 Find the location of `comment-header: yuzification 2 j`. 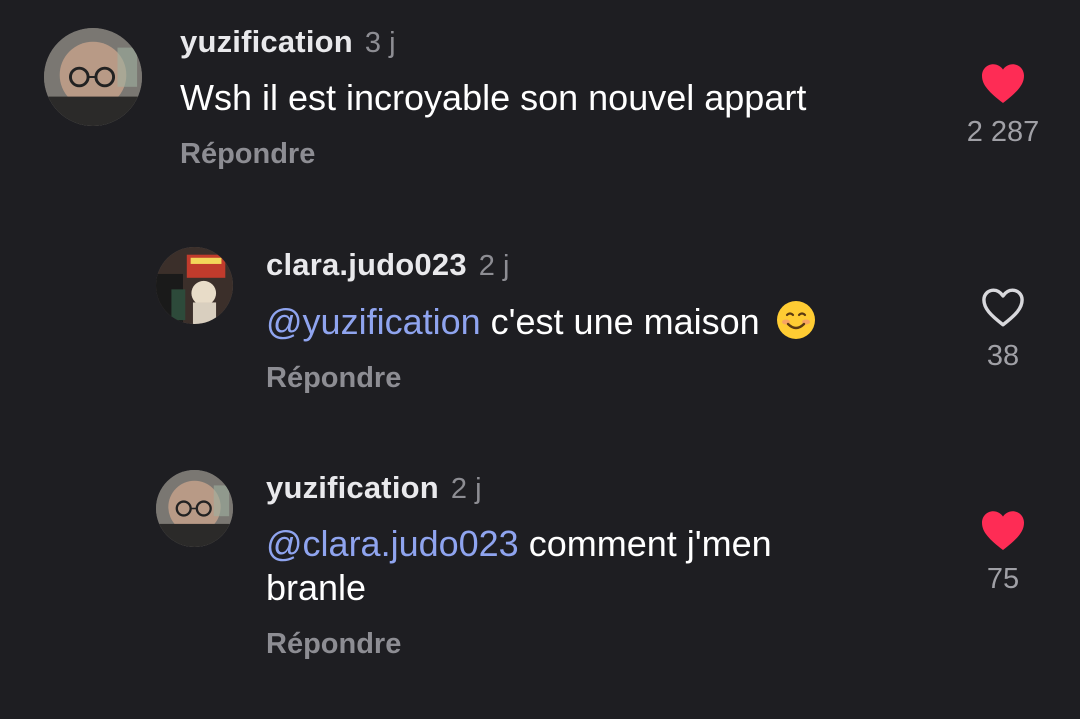

comment-header: yuzification 2 j is located at coordinates (374, 488).